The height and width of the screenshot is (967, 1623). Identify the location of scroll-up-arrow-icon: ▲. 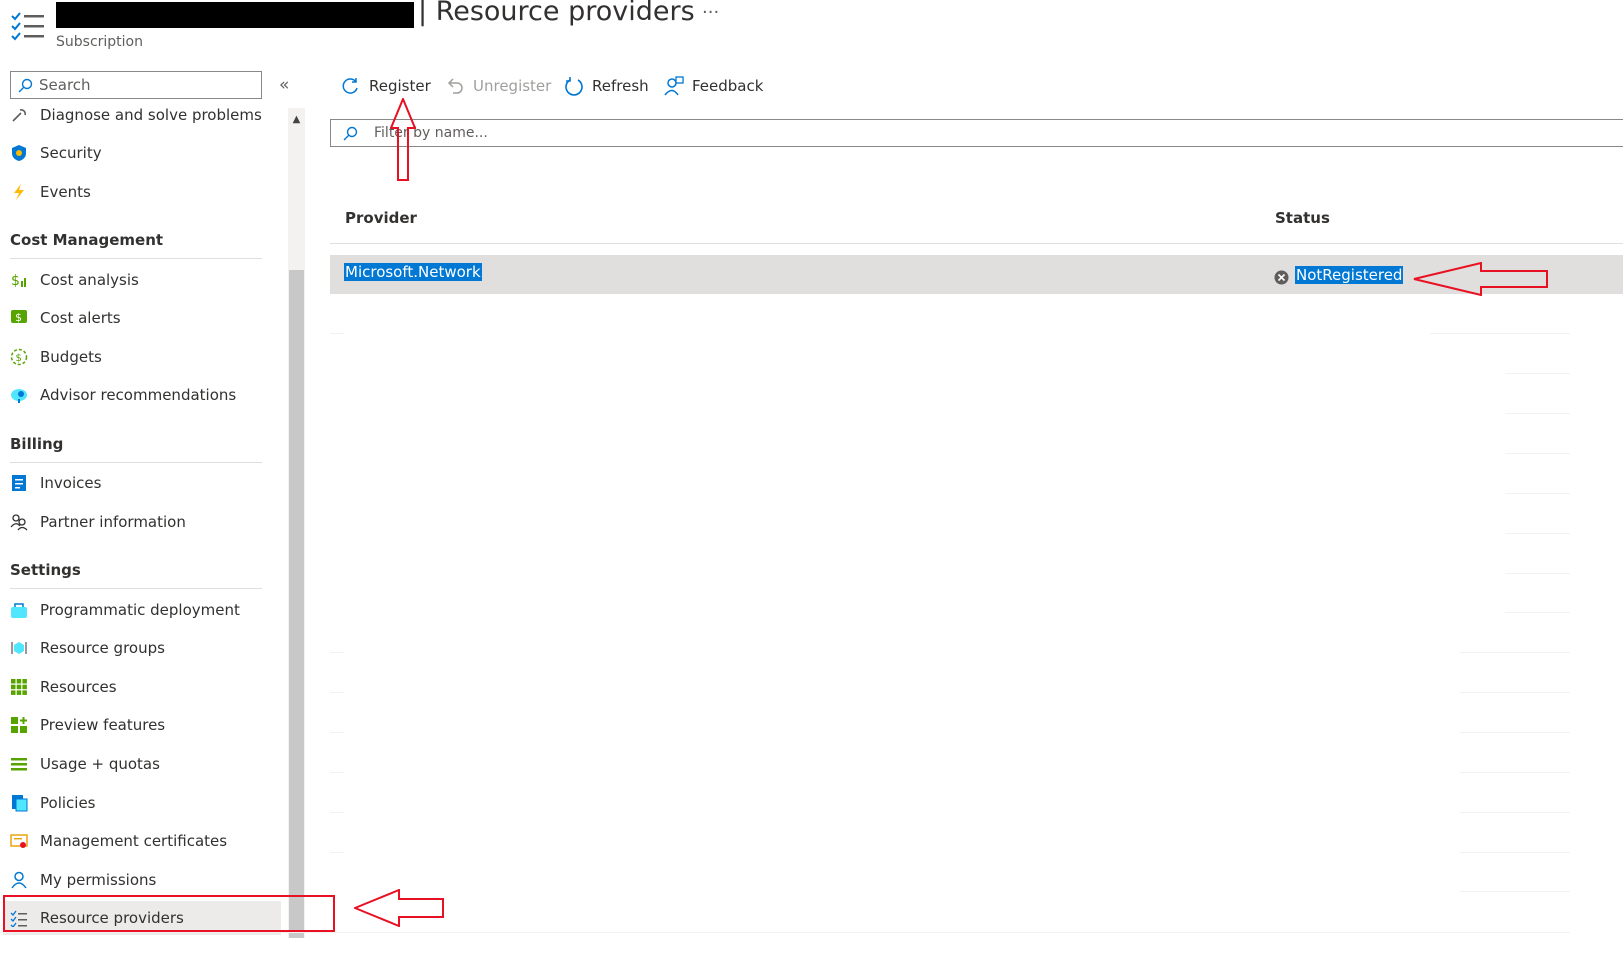
(296, 119).